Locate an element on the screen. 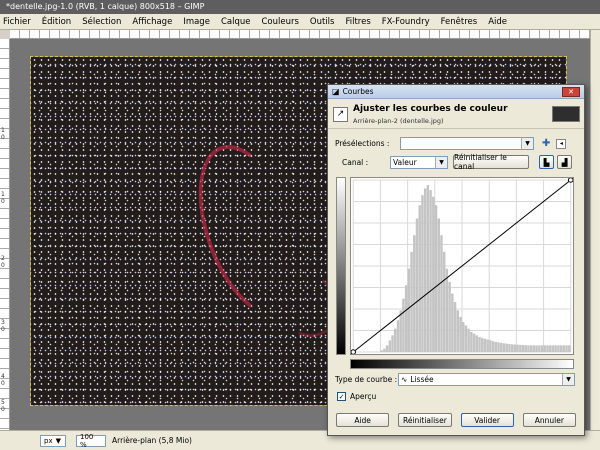 Image resolution: width=600 pixels, height=450 pixels. presets-label: Présélections : is located at coordinates (362, 143).